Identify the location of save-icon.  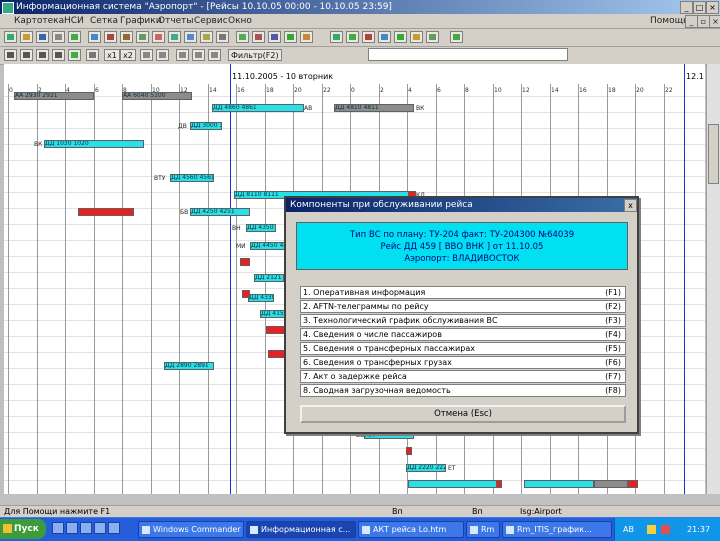
(42, 37).